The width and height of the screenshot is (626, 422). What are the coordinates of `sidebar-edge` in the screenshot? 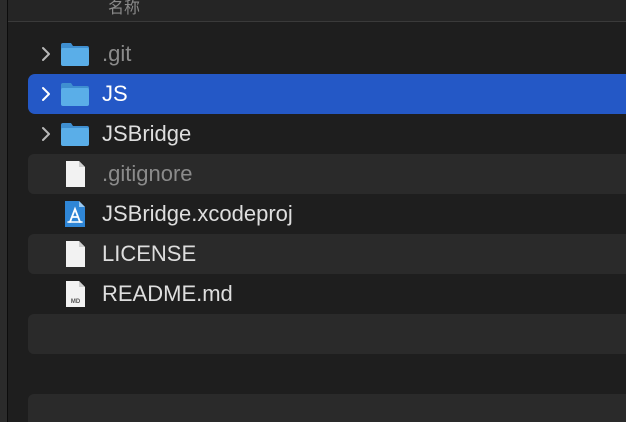 It's located at (4, 211).